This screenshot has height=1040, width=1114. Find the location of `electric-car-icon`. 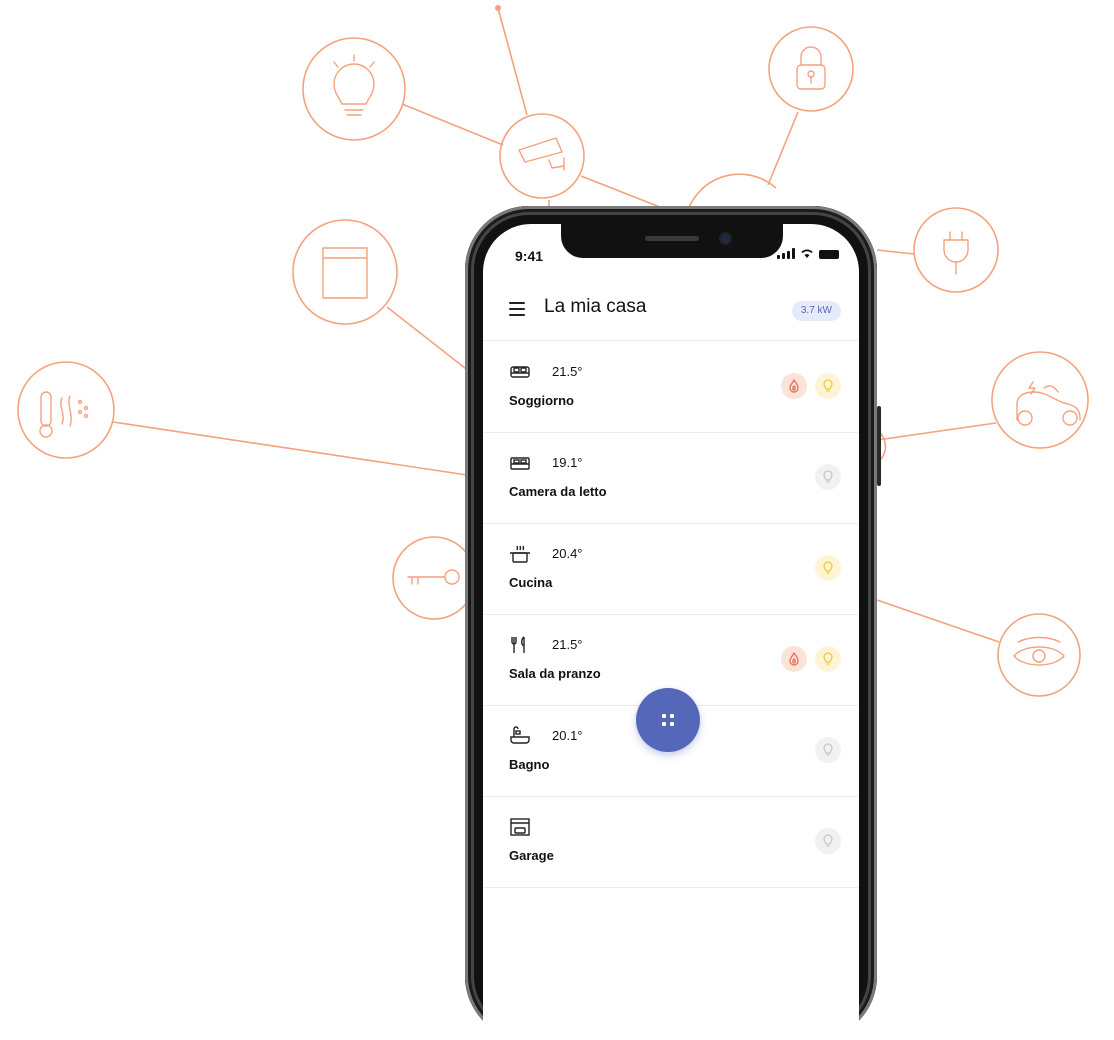

electric-car-icon is located at coordinates (1048, 403).